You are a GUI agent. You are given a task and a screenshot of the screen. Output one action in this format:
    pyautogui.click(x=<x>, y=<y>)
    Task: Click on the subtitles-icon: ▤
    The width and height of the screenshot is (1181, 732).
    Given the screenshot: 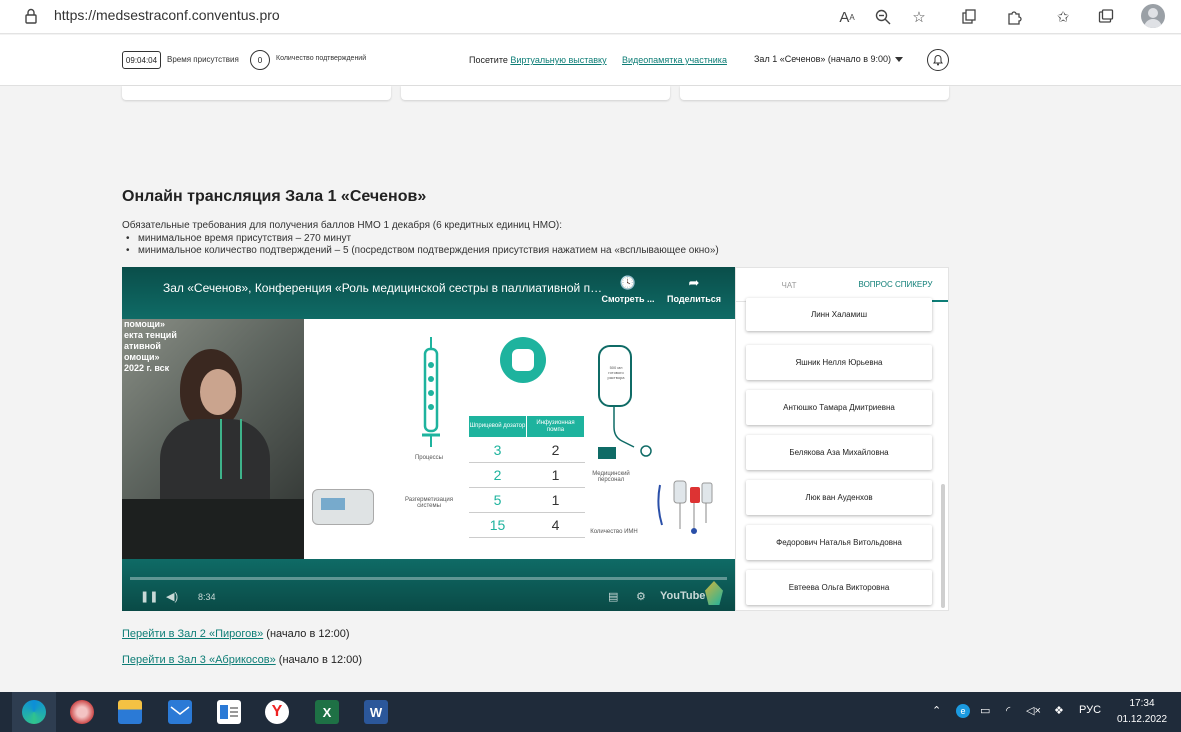 What is the action you would take?
    pyautogui.click(x=613, y=596)
    